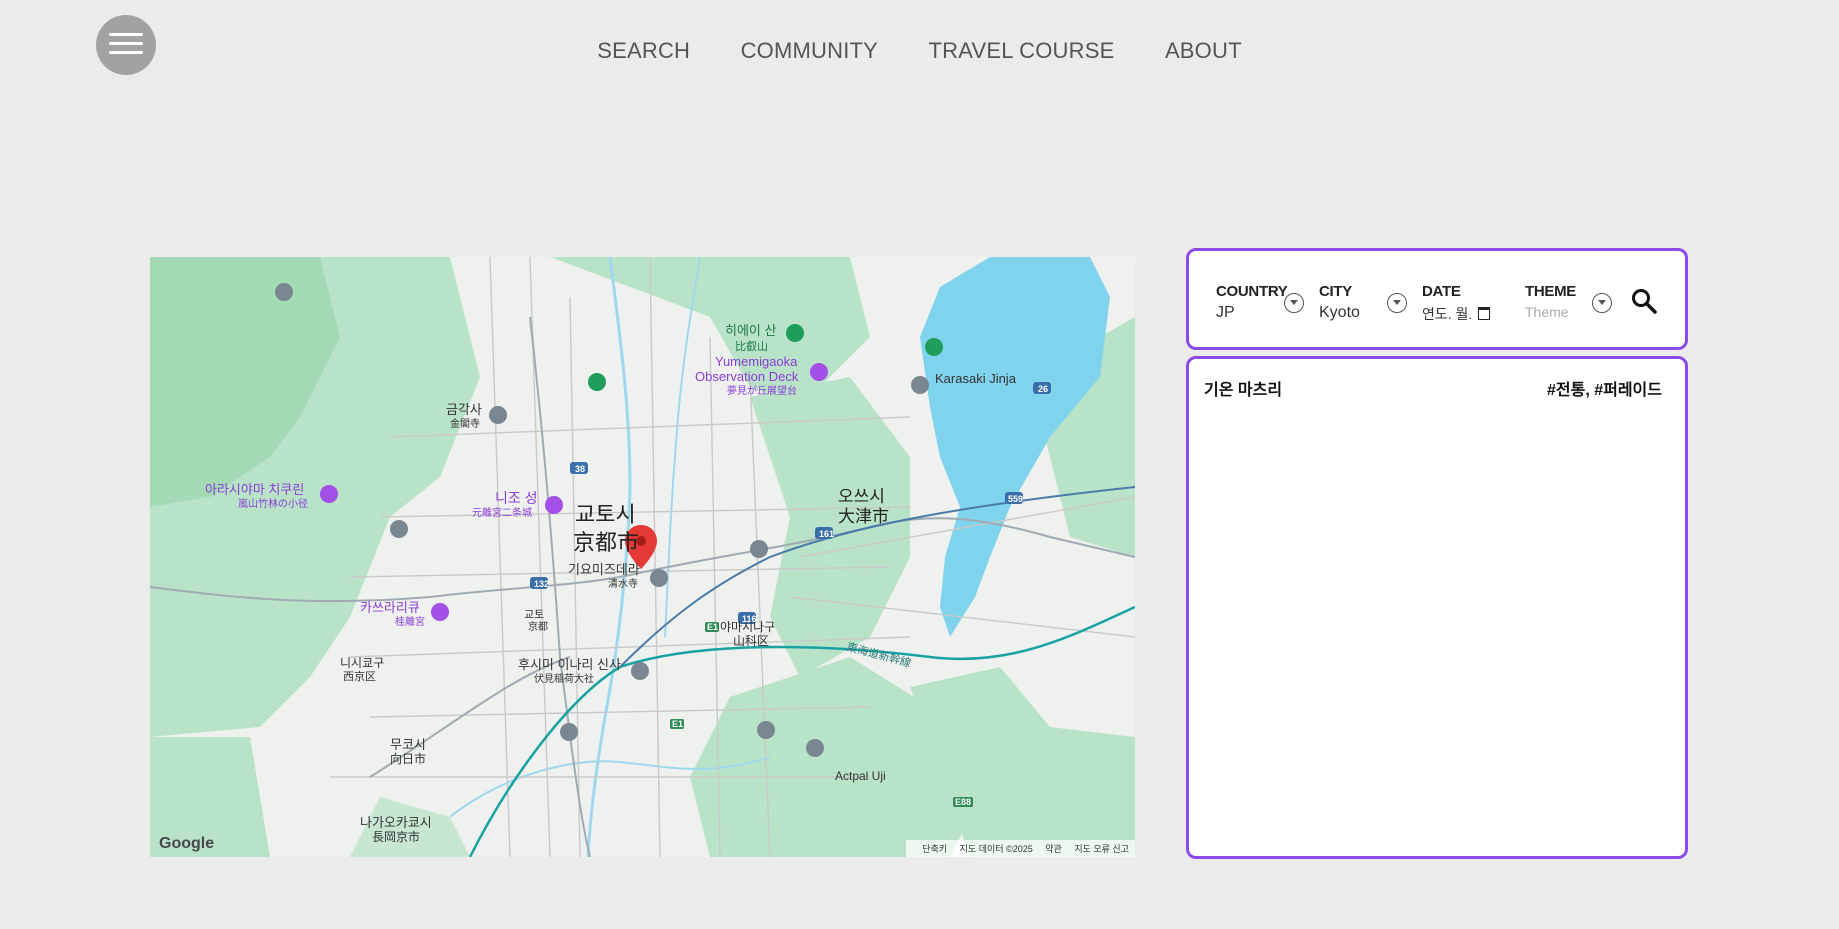  I want to click on city-label: CITY, so click(1335, 291).